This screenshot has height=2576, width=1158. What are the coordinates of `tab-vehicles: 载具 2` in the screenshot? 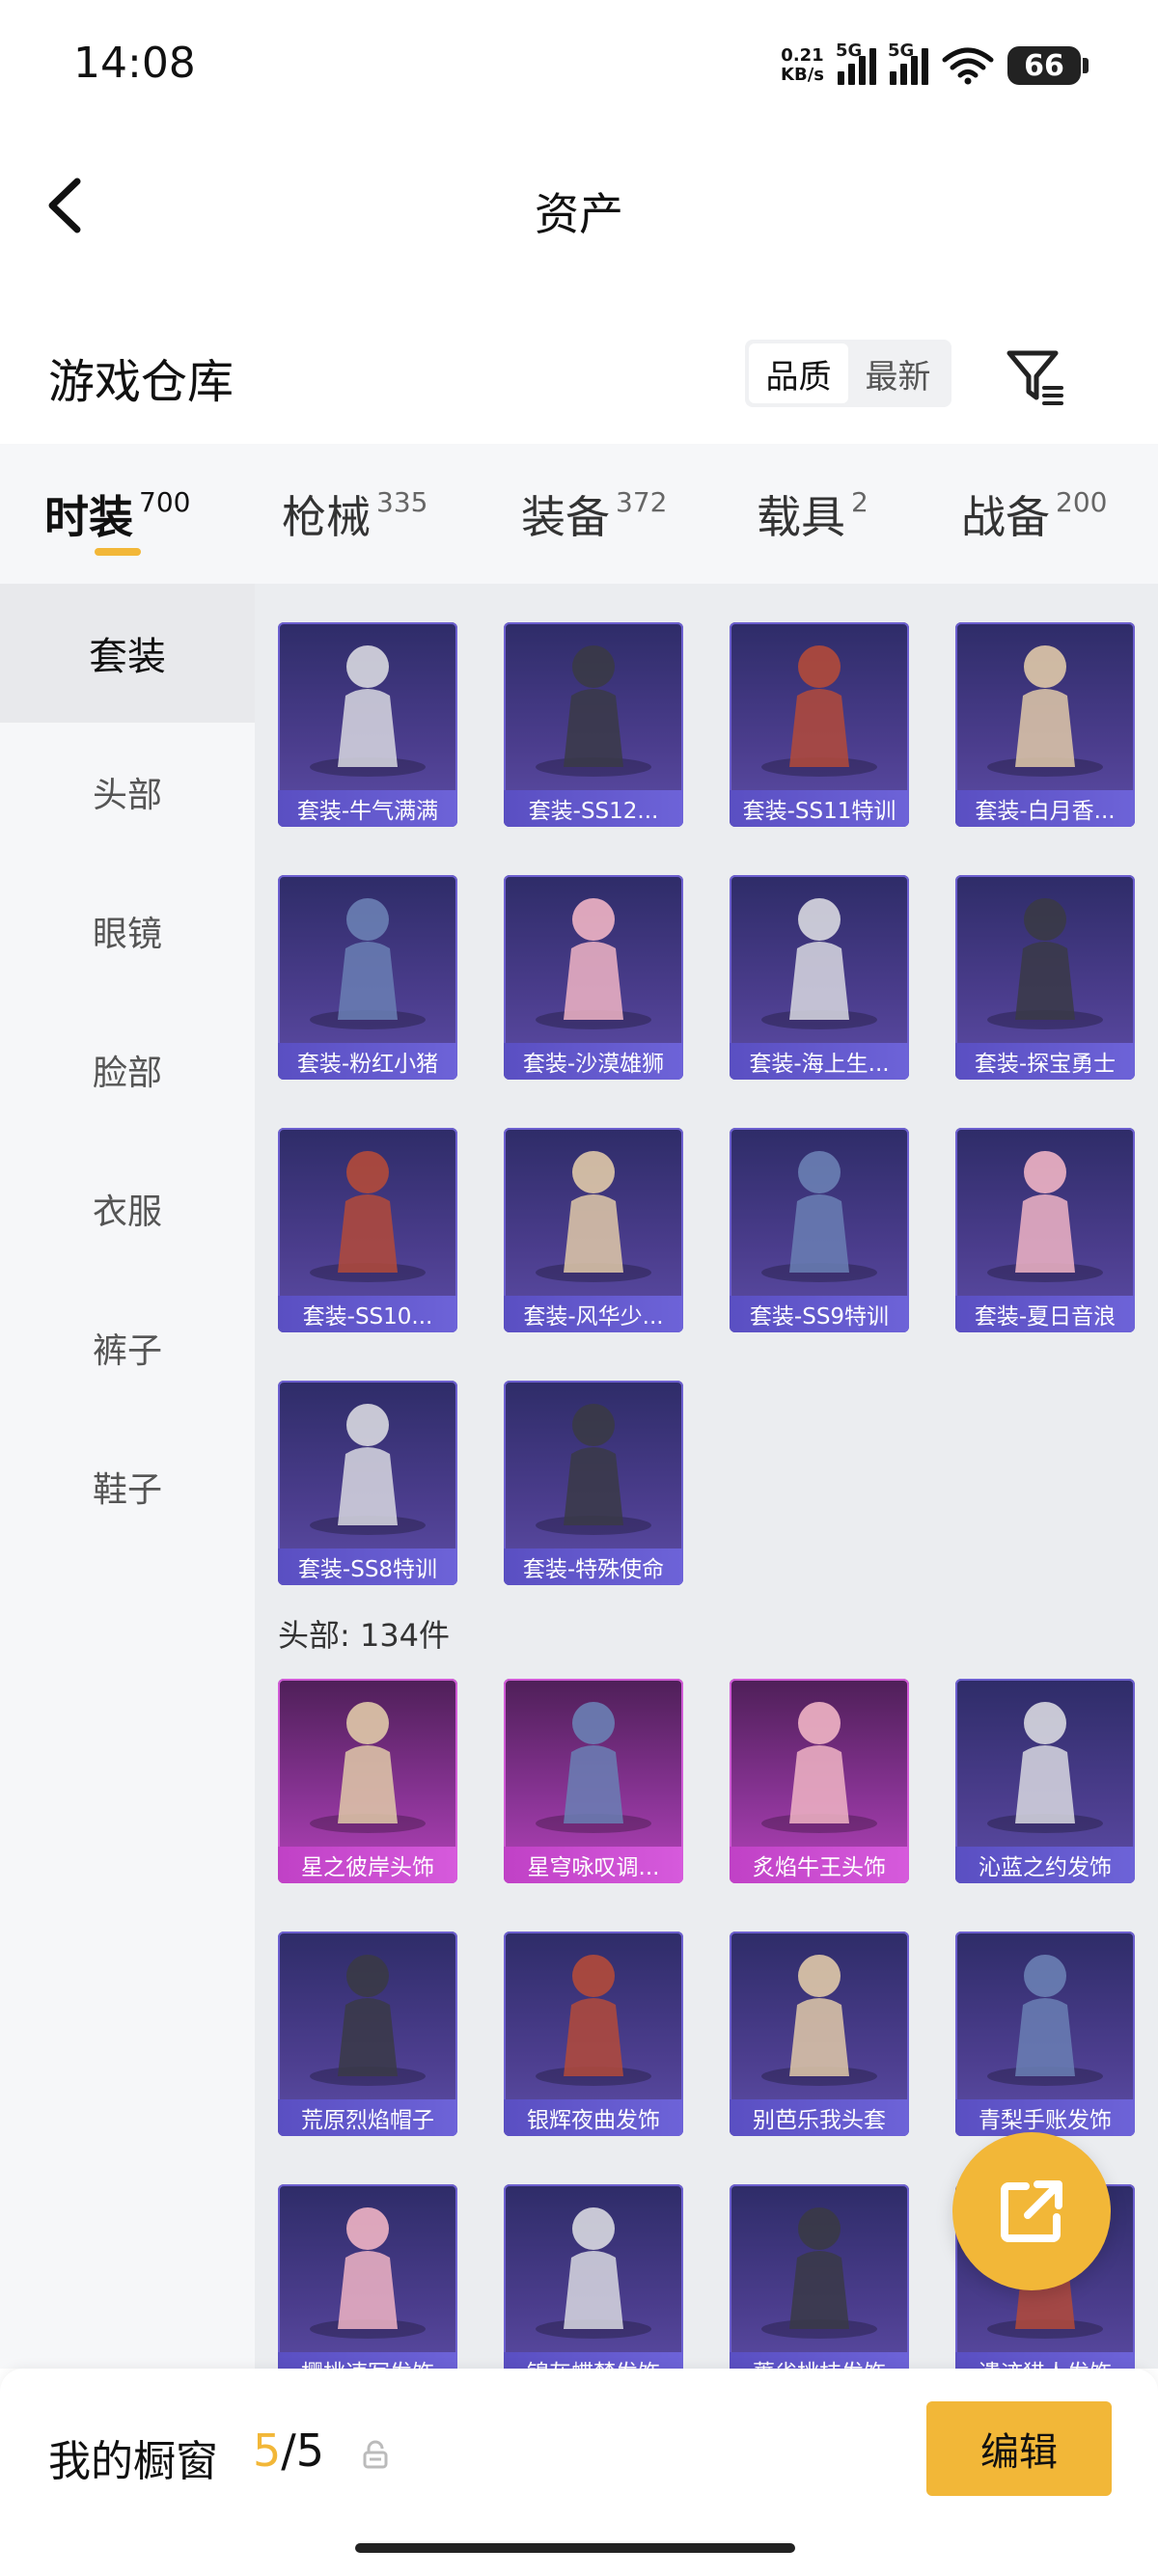 It's located at (812, 514).